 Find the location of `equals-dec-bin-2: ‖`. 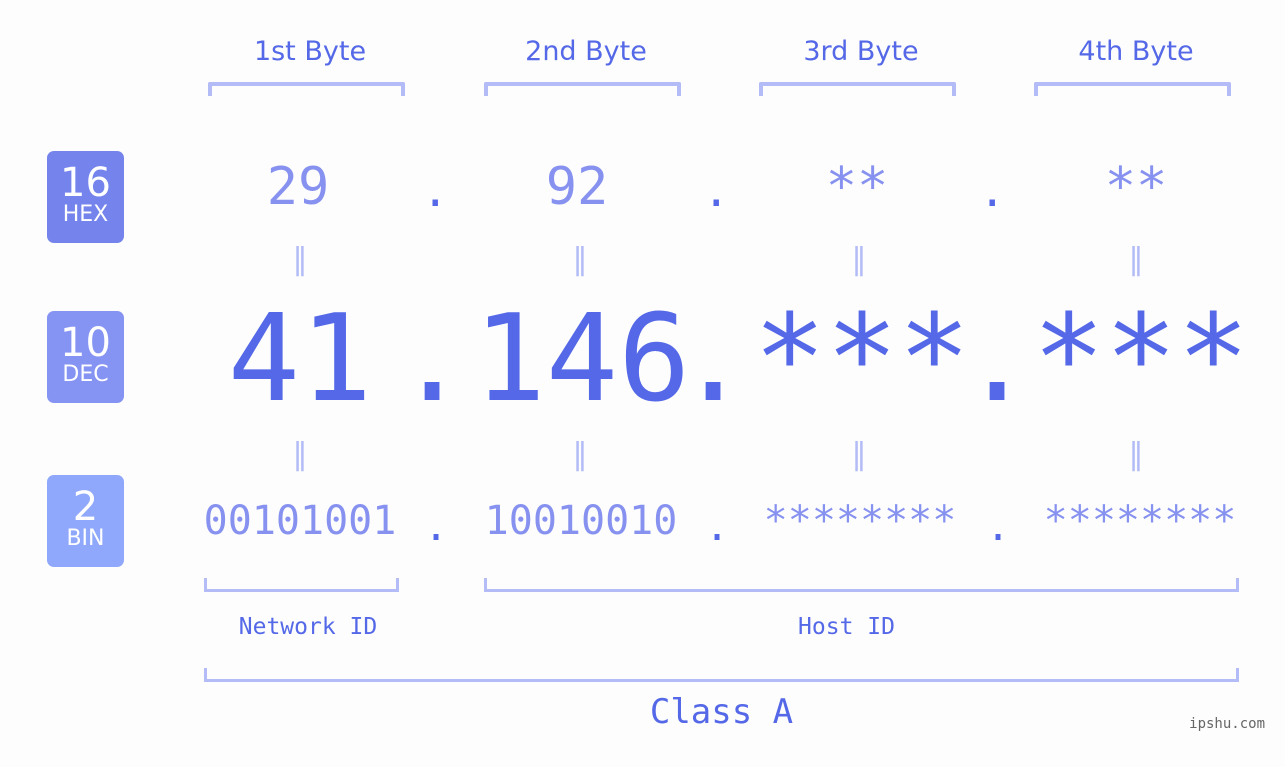

equals-dec-bin-2: ‖ is located at coordinates (580, 454).